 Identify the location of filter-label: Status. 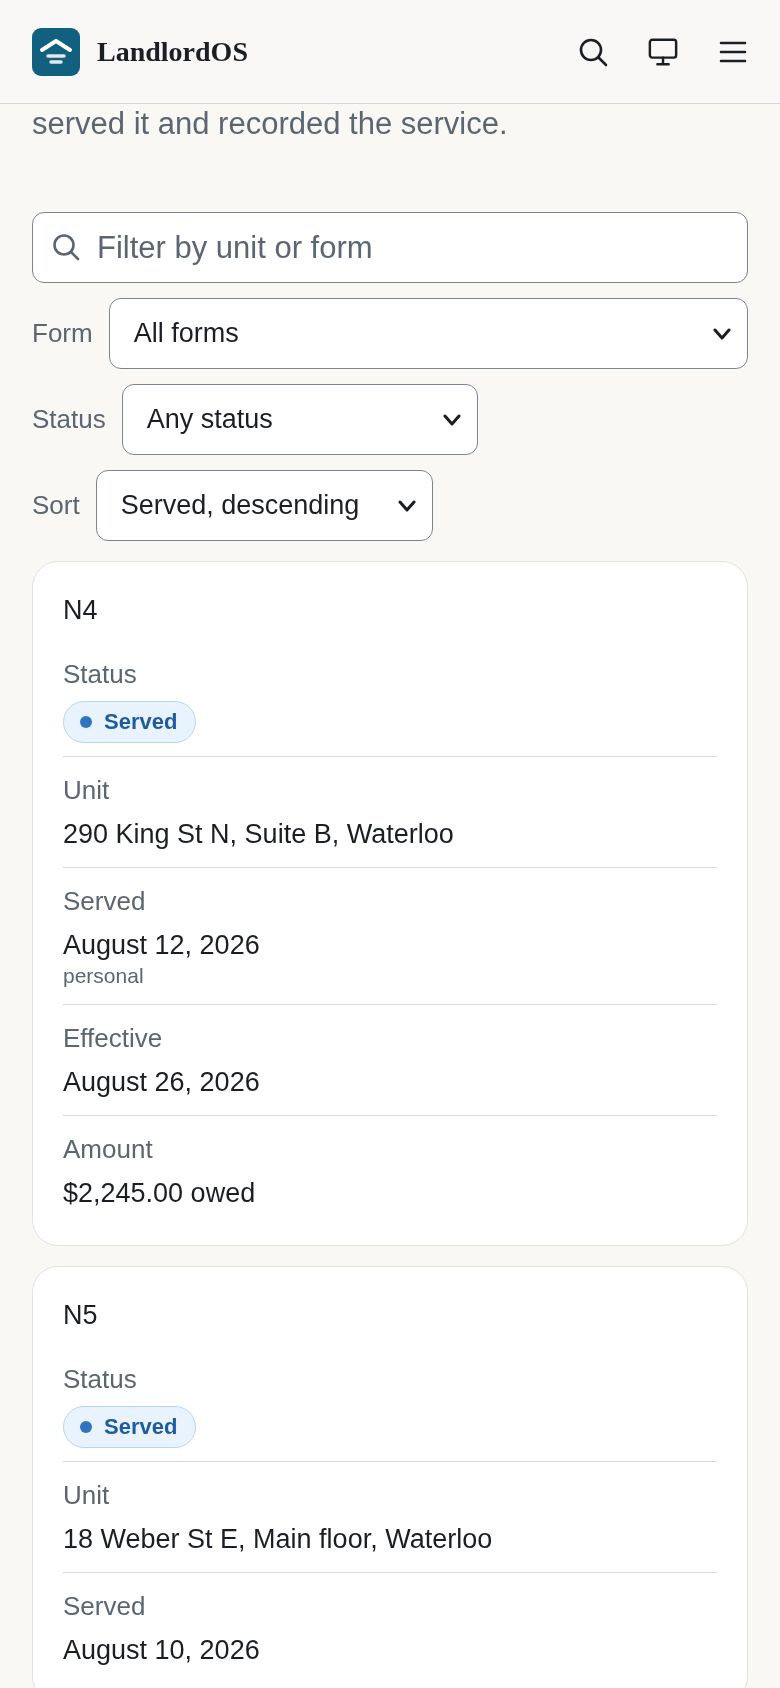
(69, 419).